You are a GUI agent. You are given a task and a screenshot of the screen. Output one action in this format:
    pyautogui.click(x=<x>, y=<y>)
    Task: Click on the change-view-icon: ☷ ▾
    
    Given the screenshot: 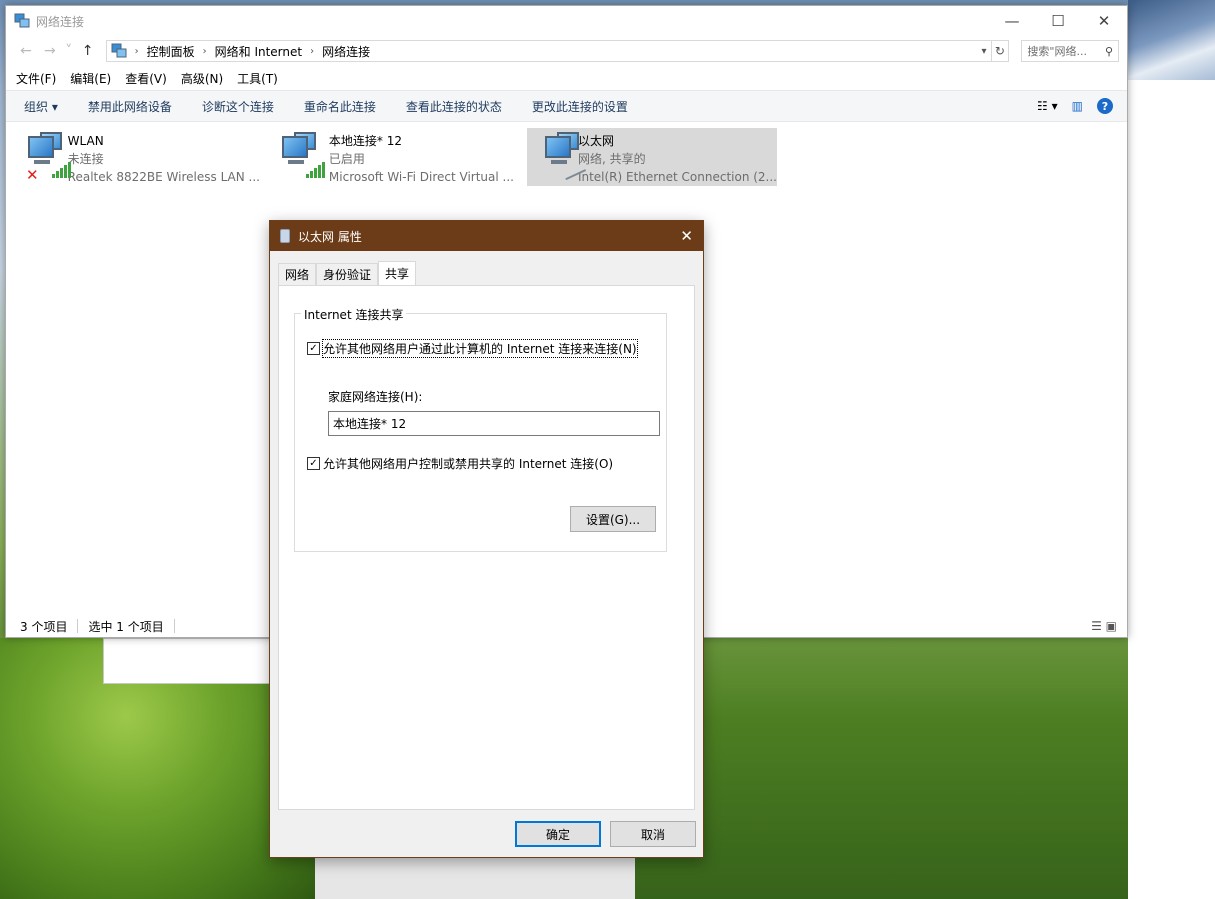 What is the action you would take?
    pyautogui.click(x=1047, y=106)
    